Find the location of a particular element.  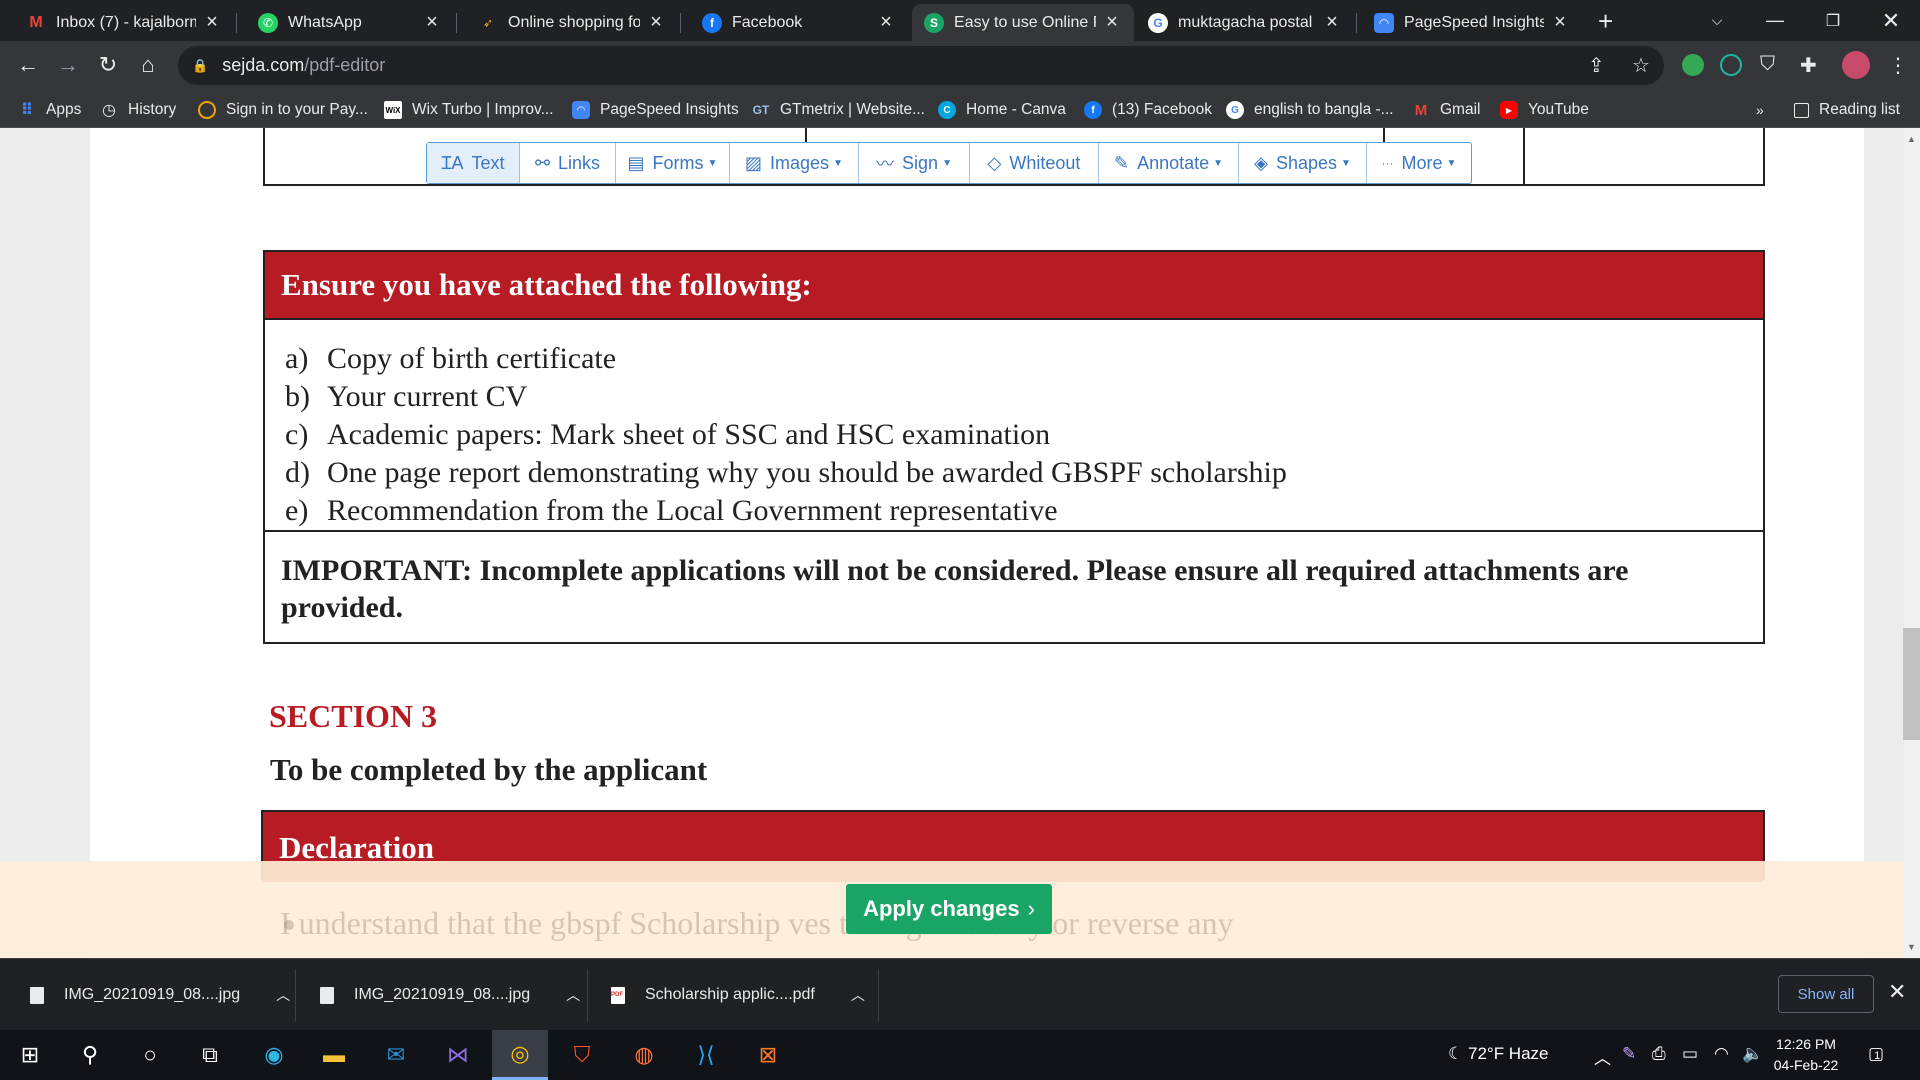

list-item: a) Copy of birth certificate is located at coordinates (1024, 359).